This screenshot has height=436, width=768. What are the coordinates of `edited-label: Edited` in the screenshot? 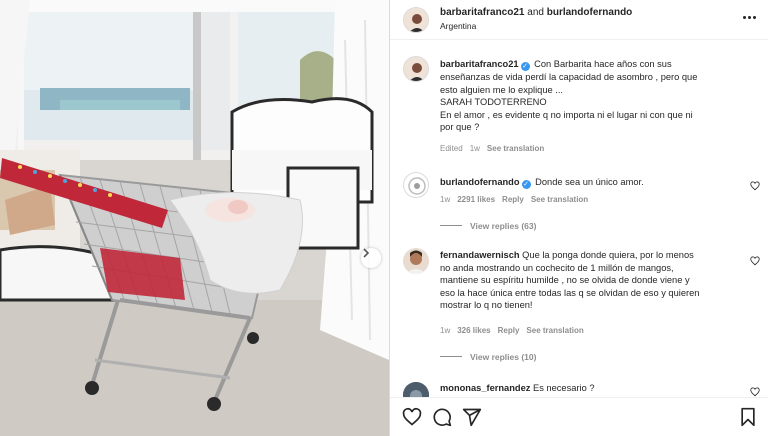 It's located at (451, 148).